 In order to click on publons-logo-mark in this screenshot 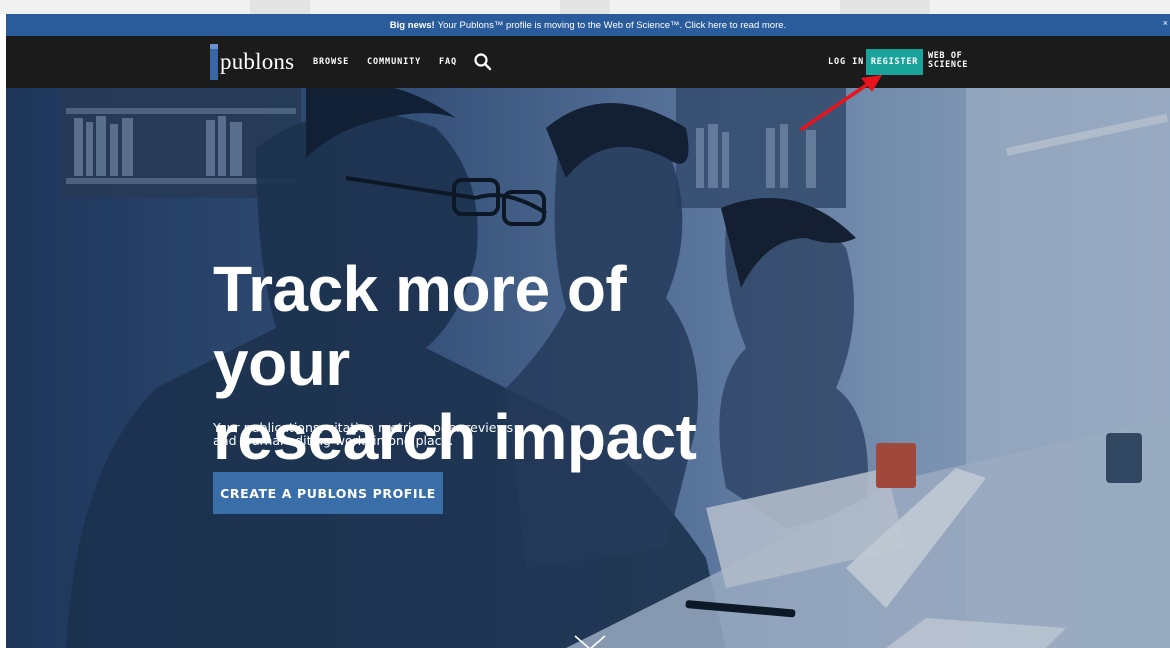, I will do `click(214, 62)`.